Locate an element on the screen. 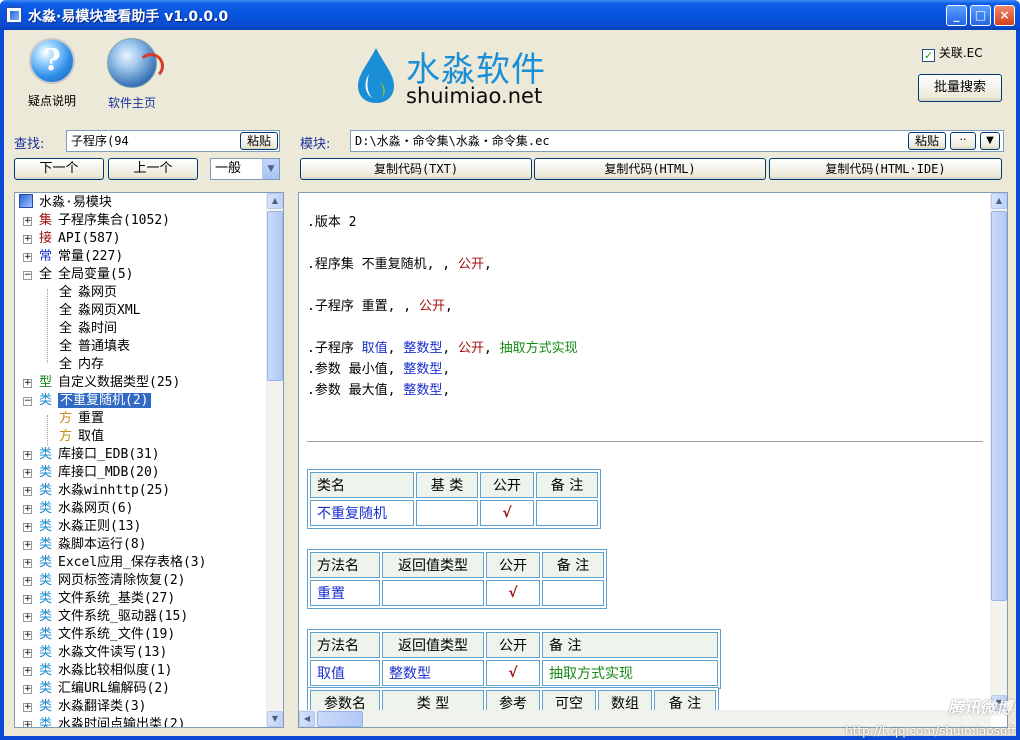 This screenshot has height=740, width=1020. maximize-button: □ is located at coordinates (980, 15).